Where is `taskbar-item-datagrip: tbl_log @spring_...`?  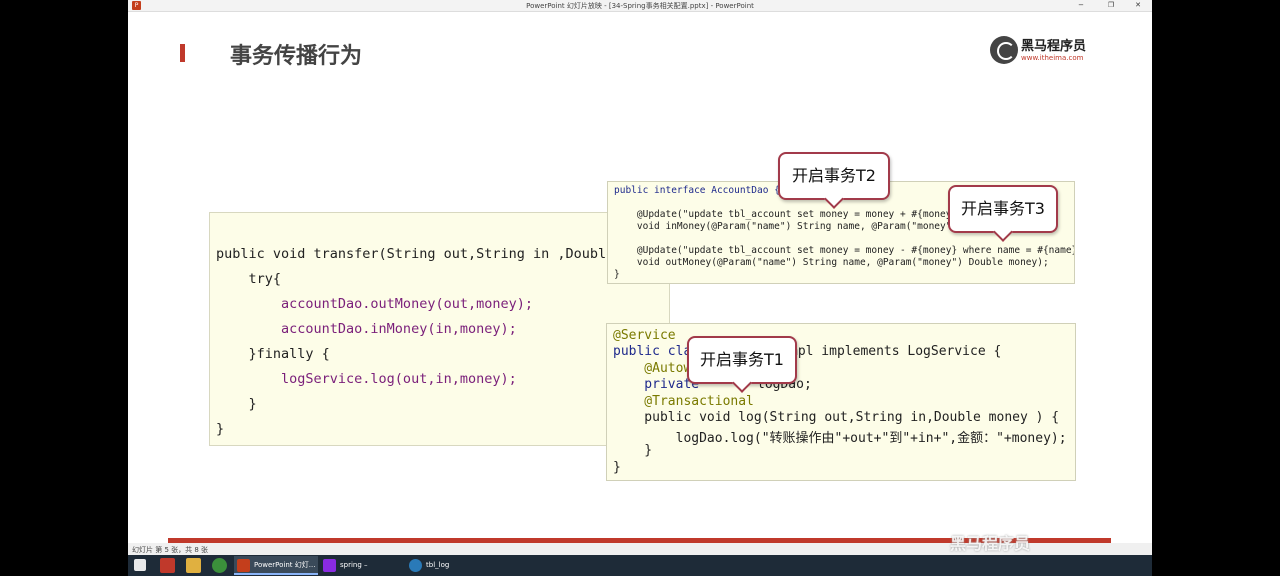
taskbar-item-datagrip: tbl_log @spring_... is located at coordinates (448, 565).